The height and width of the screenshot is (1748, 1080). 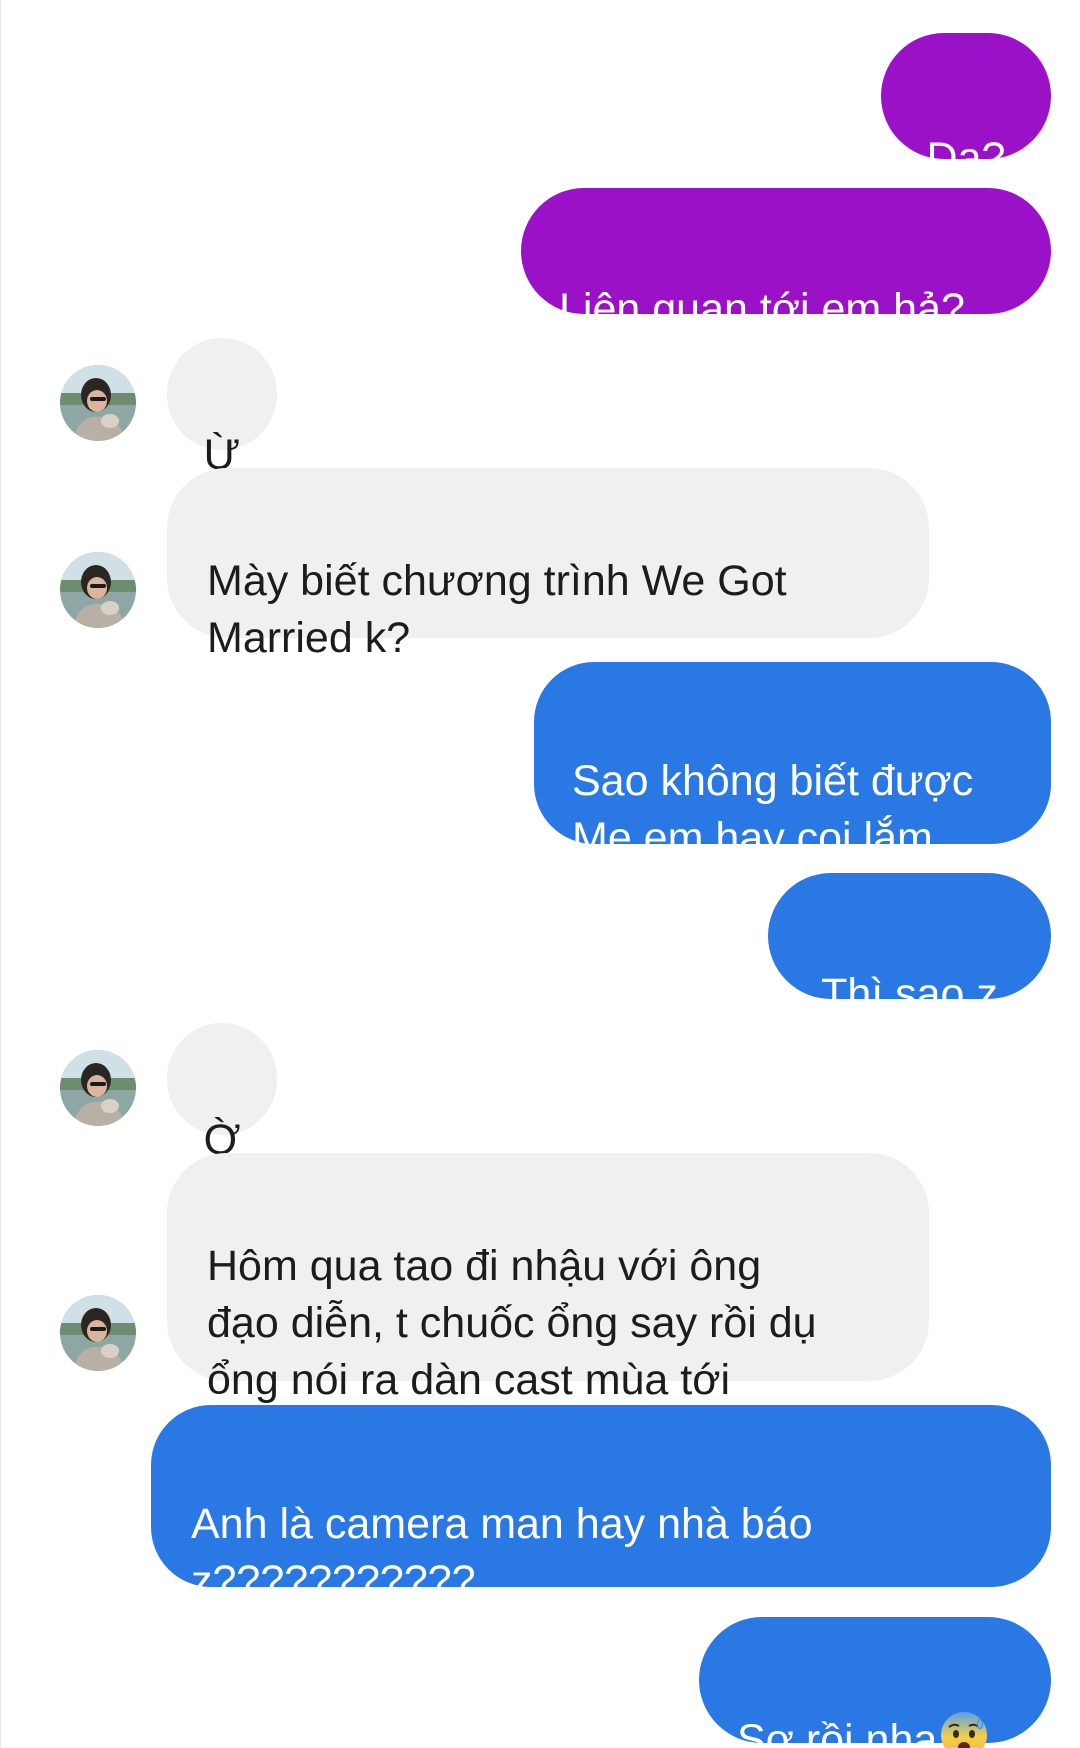 I want to click on message-bubble-received: Ừ, so click(x=222, y=408).